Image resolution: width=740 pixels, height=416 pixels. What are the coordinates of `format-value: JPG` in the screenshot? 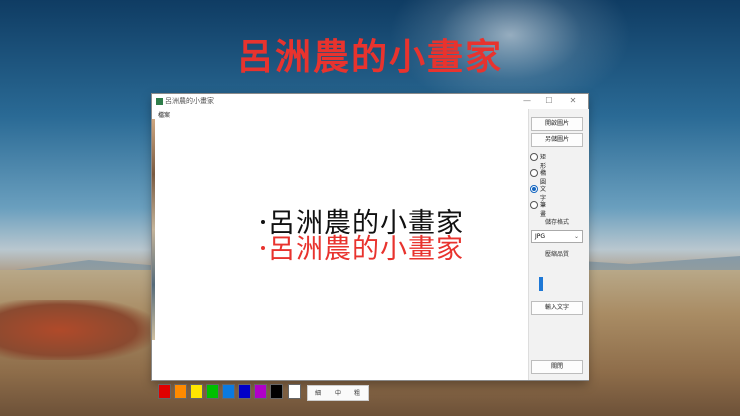 It's located at (540, 236).